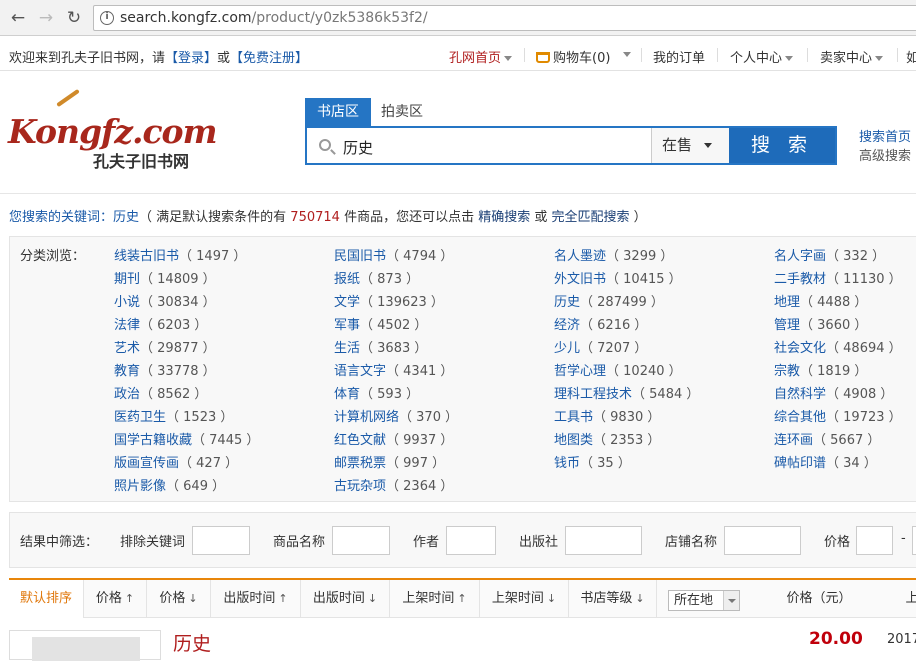  I want to click on category-item: 国学古籍收藏（ 7445 ）, so click(186, 438).